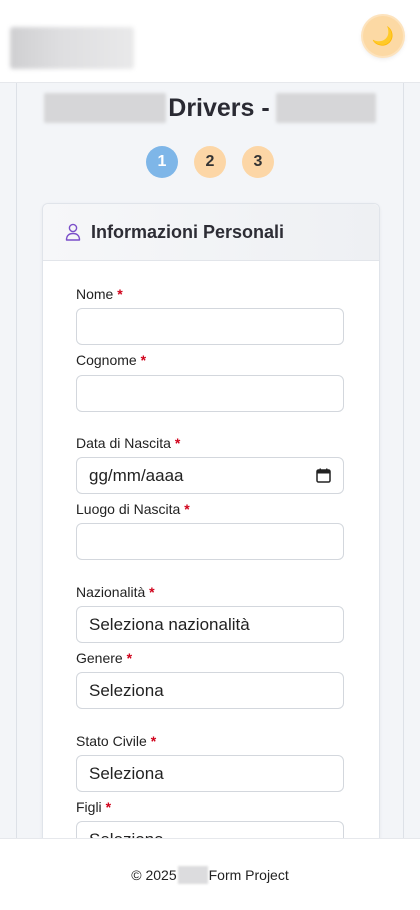  I want to click on cognome-label: Cognome, so click(106, 360).